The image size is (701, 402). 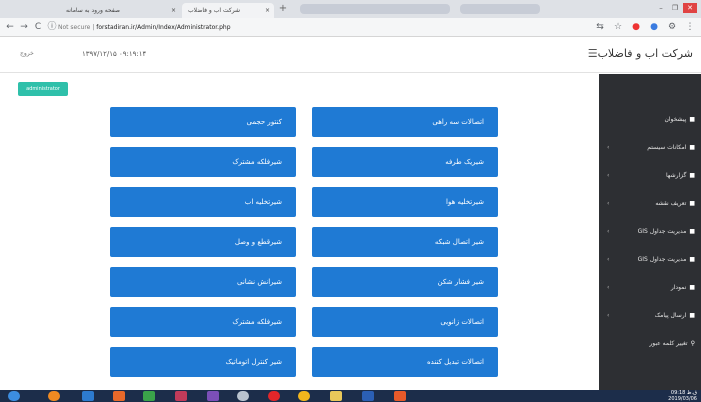 What do you see at coordinates (650, 288) in the screenshot?
I see `sidebar-item-chart: ‹ ■نمودار` at bounding box center [650, 288].